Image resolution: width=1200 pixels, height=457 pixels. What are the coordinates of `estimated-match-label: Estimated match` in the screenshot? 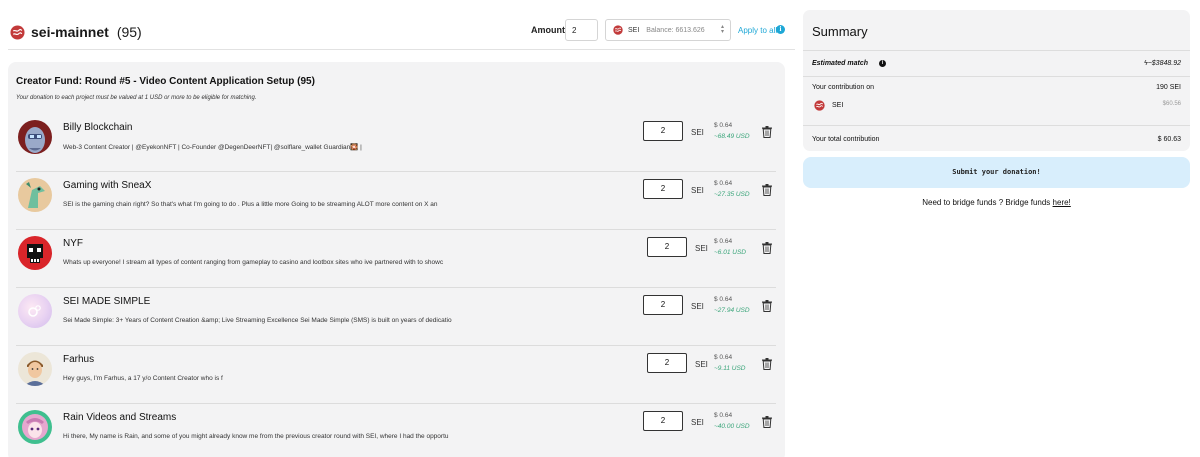 It's located at (840, 63).